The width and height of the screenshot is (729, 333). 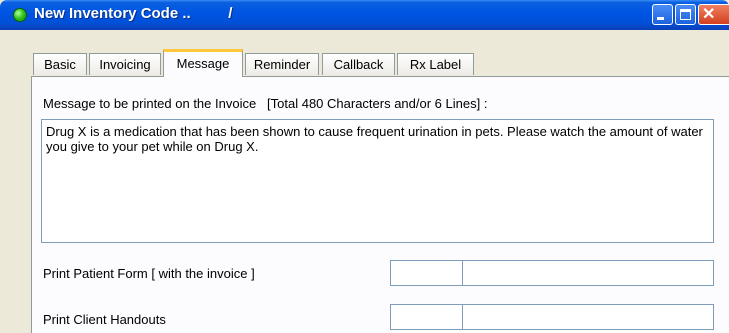 I want to click on tab-rx-label: Rx Label, so click(x=435, y=64).